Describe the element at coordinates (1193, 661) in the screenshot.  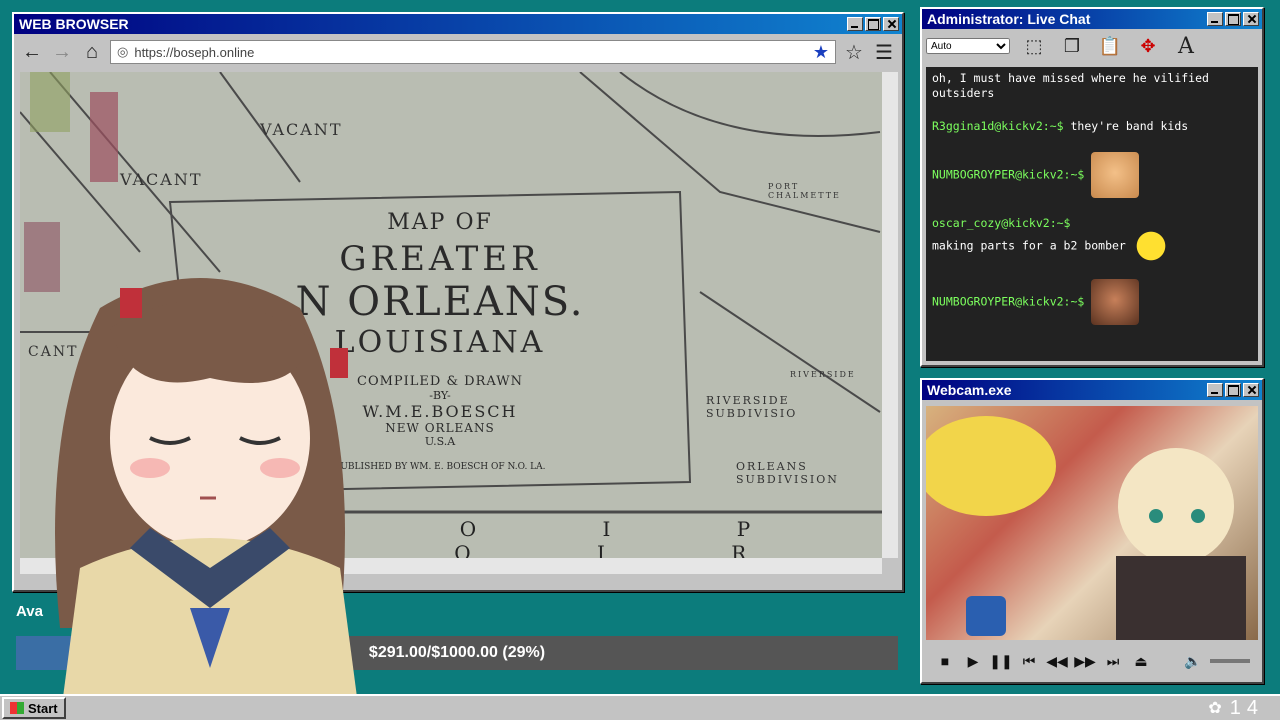
I see `volume-icon: 🔈` at that location.